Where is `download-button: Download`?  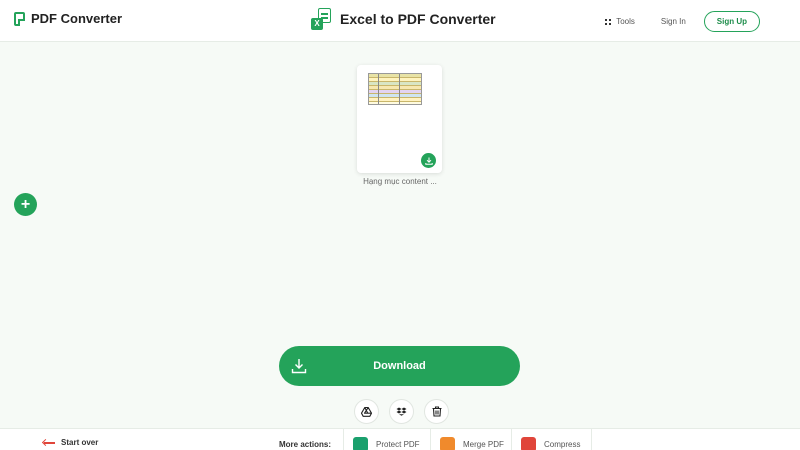 download-button: Download is located at coordinates (399, 366).